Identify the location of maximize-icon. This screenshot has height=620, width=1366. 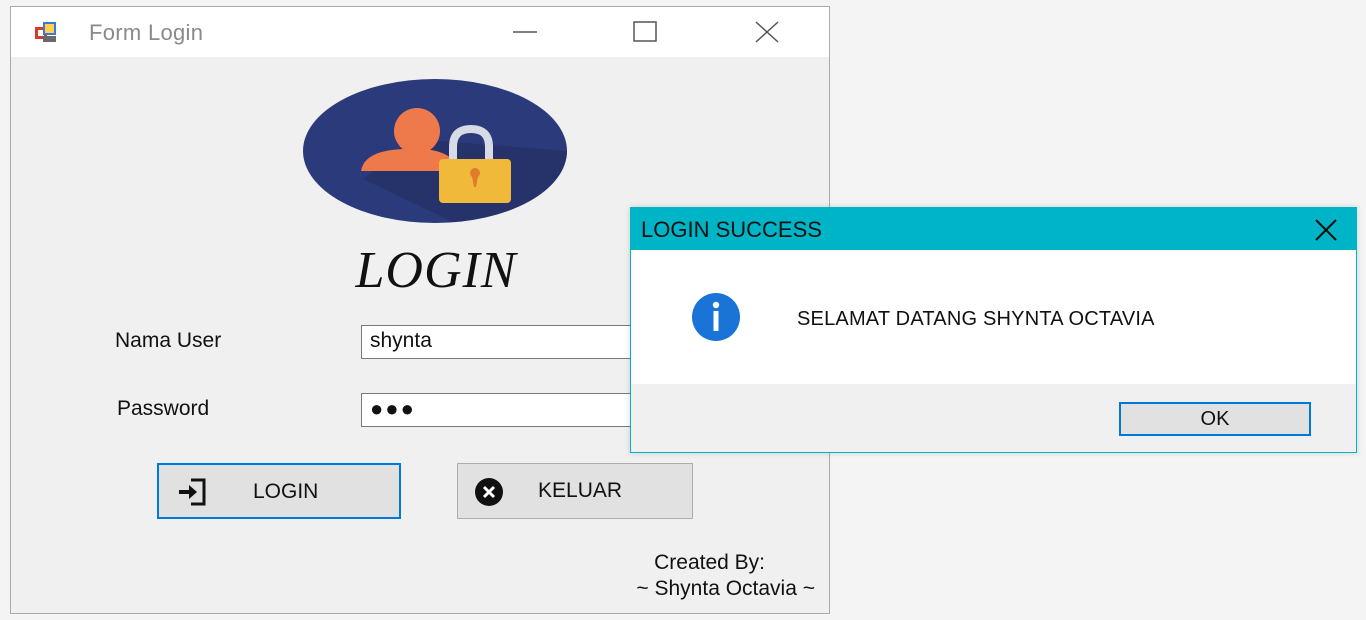
(645, 31).